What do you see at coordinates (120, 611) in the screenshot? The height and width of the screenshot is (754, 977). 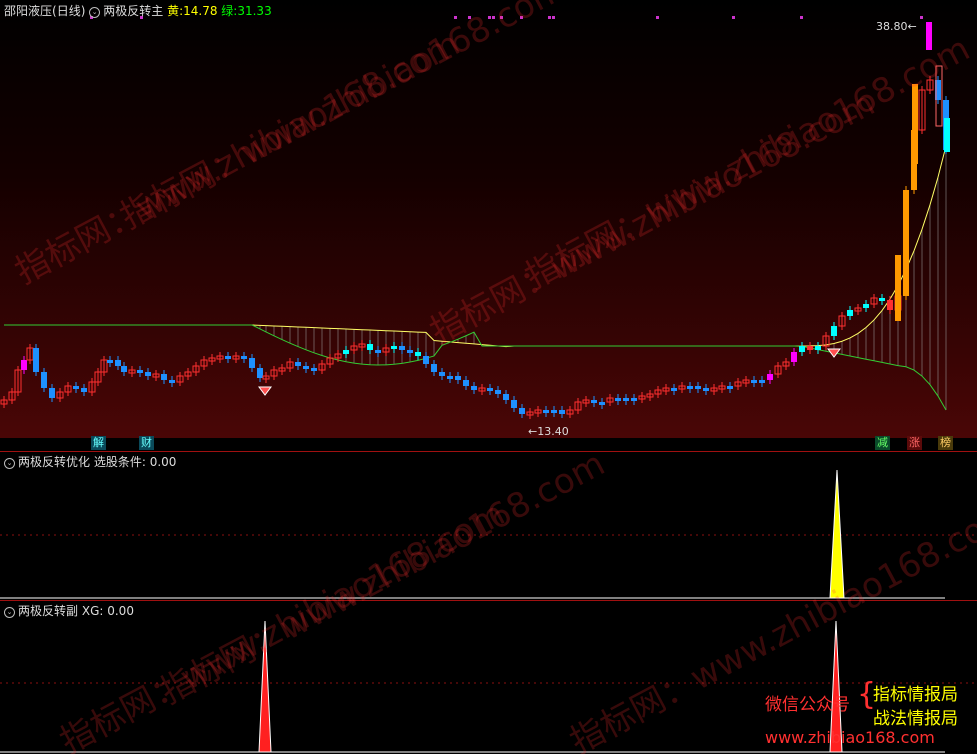 I see `sub2-value: 0.00` at bounding box center [120, 611].